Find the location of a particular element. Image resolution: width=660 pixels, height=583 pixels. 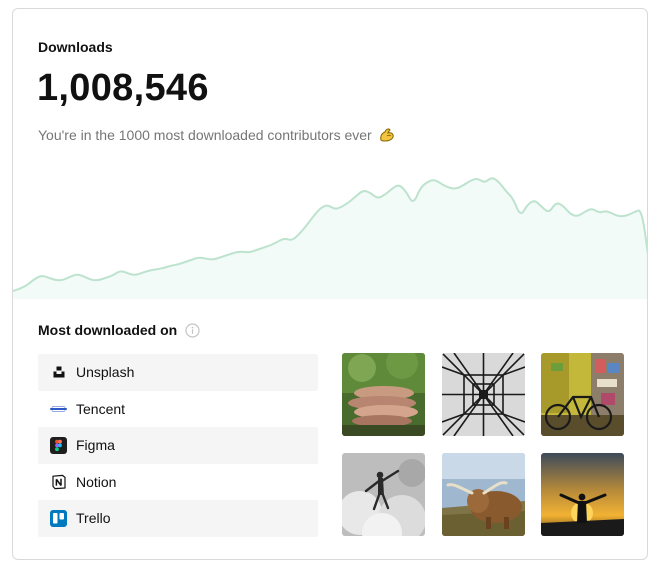

platform-label: Notion is located at coordinates (96, 481).